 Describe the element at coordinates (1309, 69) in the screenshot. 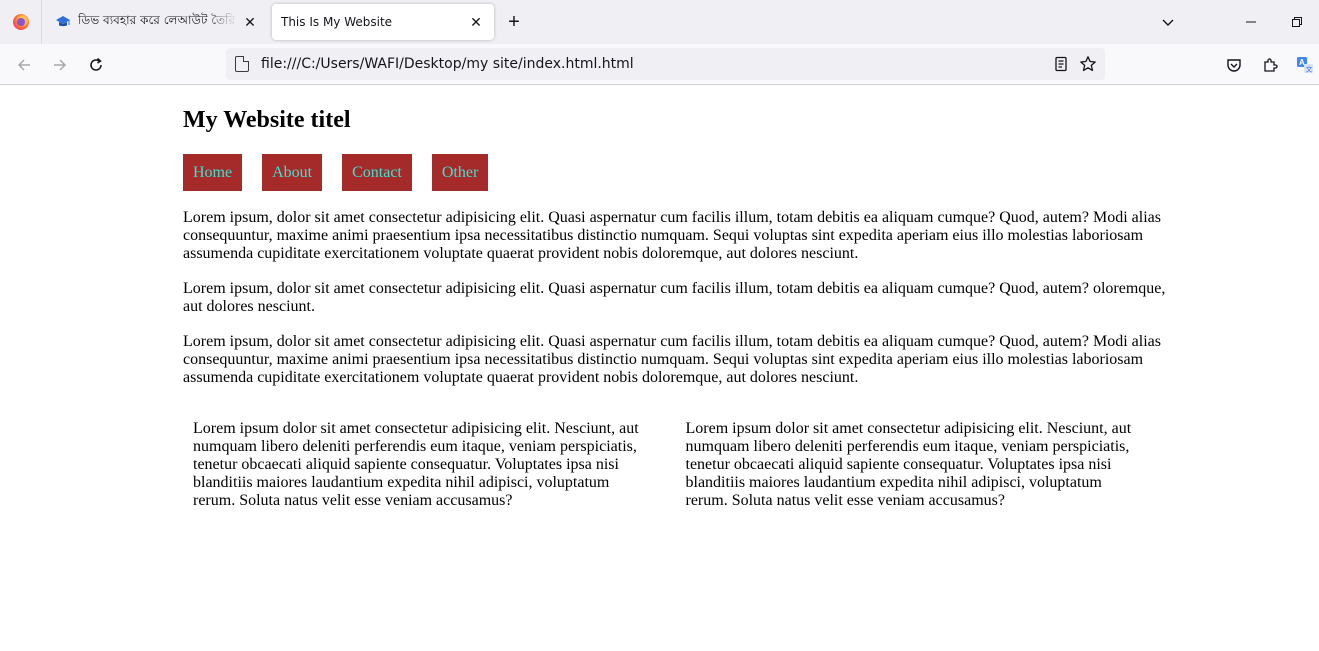

I see `svg-text: 文` at that location.